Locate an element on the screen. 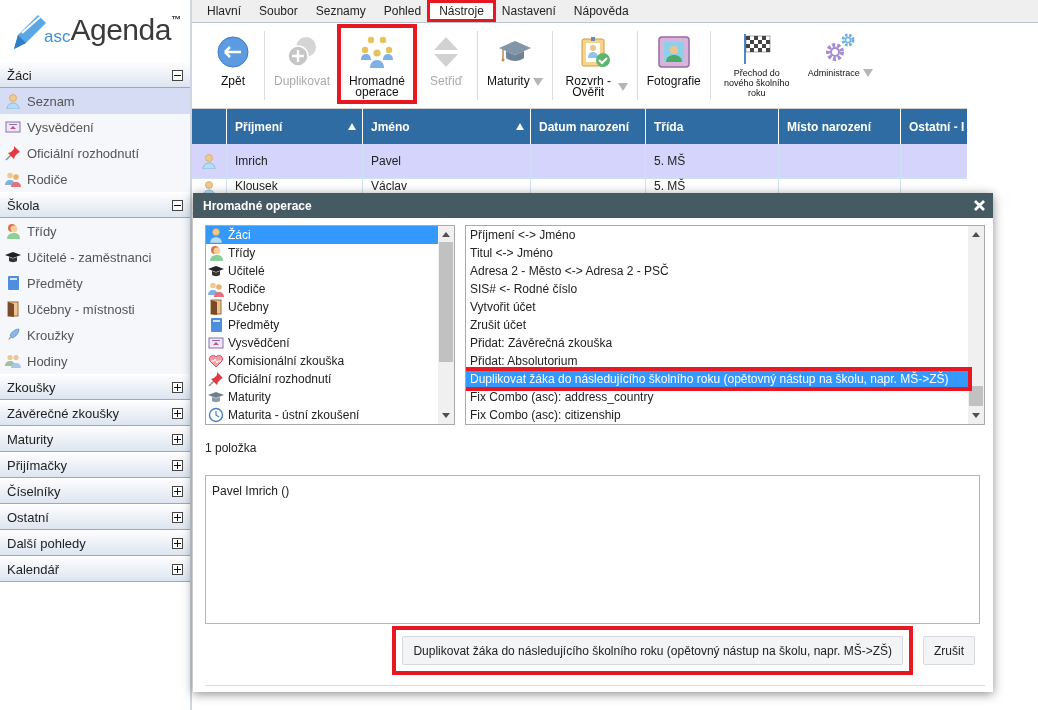  menu-tab: Hlavní is located at coordinates (224, 11).